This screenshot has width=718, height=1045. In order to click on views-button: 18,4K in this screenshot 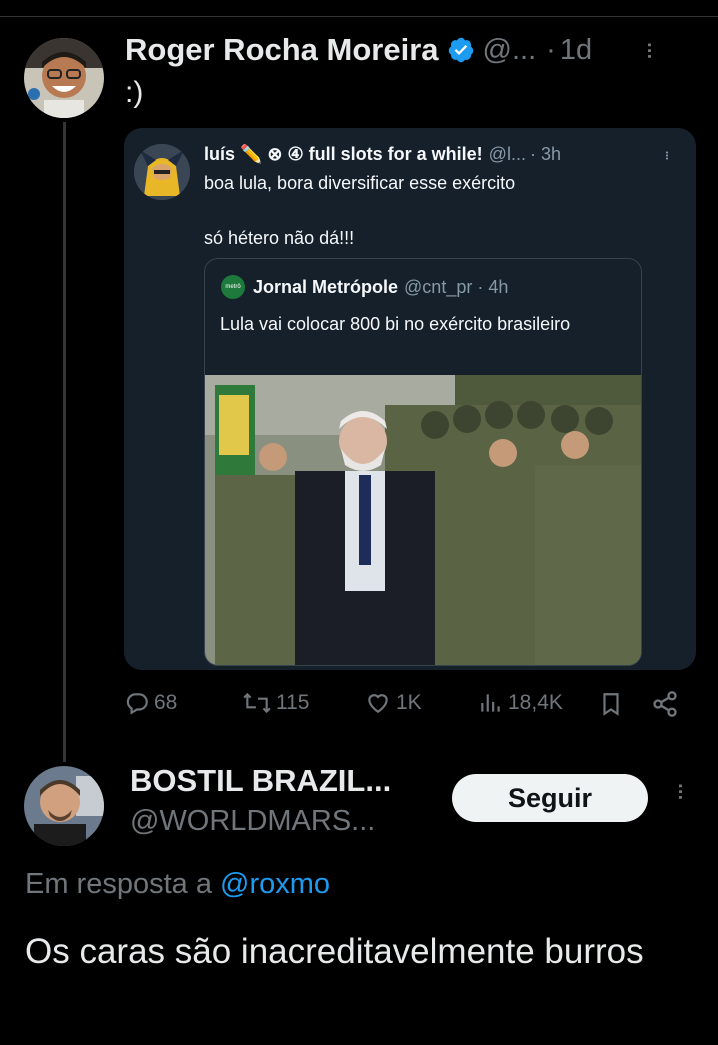, I will do `click(520, 703)`.